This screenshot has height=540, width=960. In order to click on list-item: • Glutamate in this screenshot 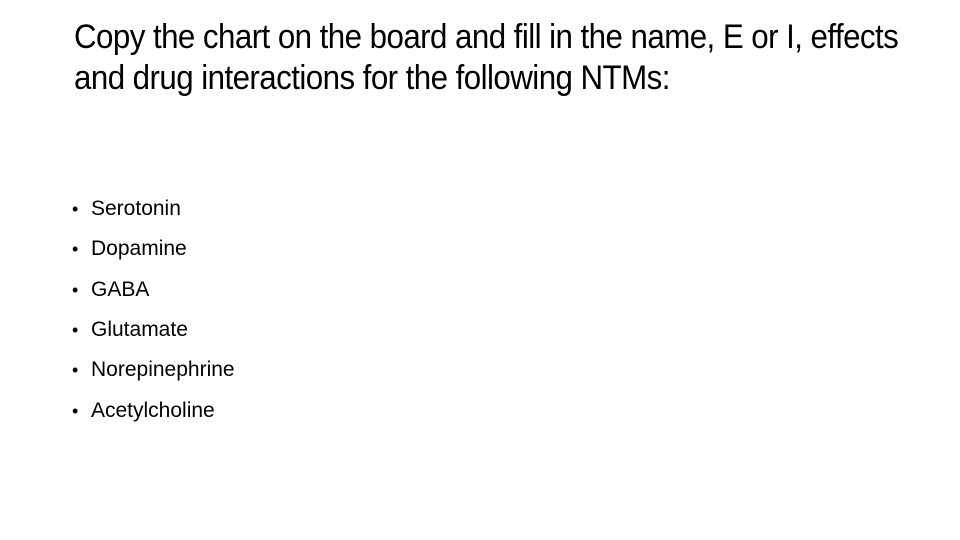, I will do `click(153, 330)`.